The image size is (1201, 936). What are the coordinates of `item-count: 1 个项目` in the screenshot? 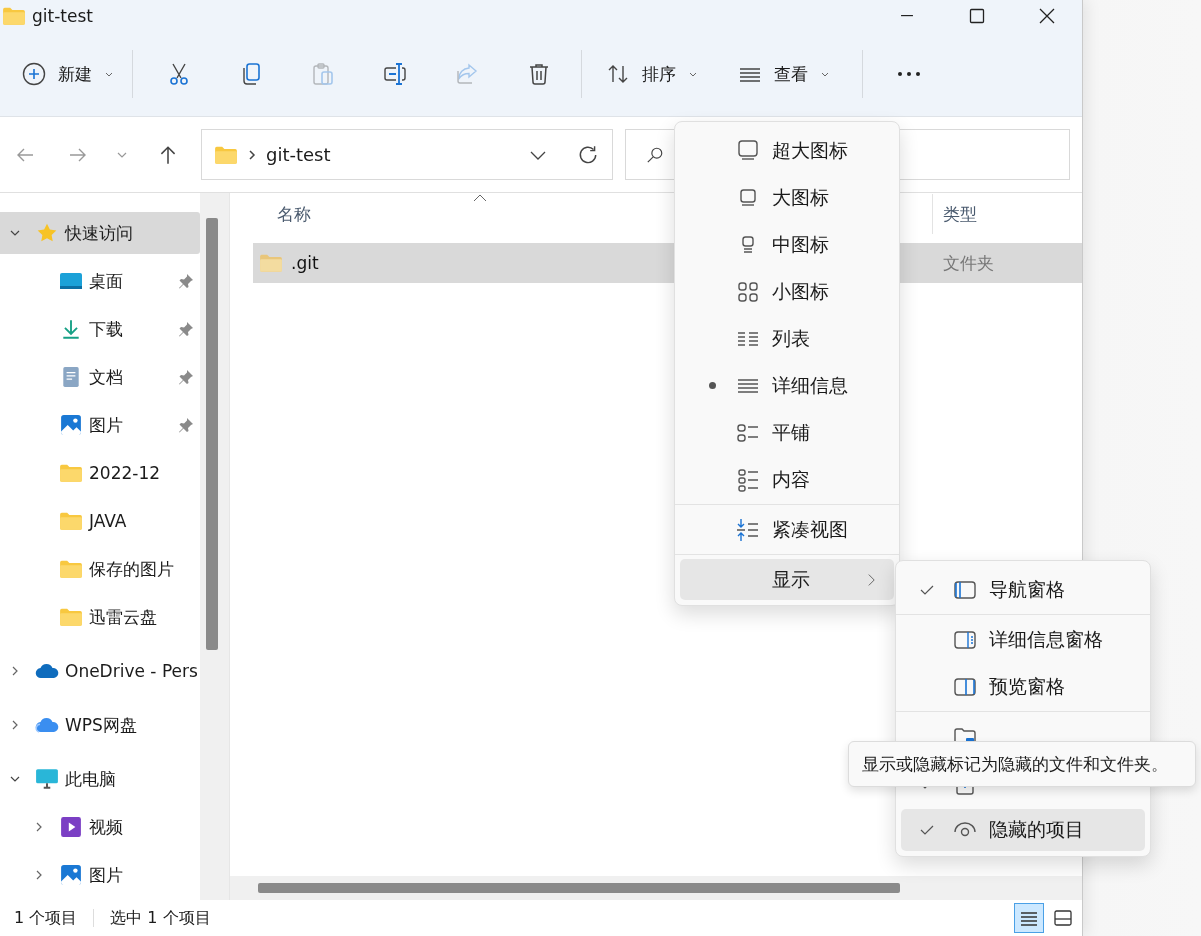 It's located at (46, 918).